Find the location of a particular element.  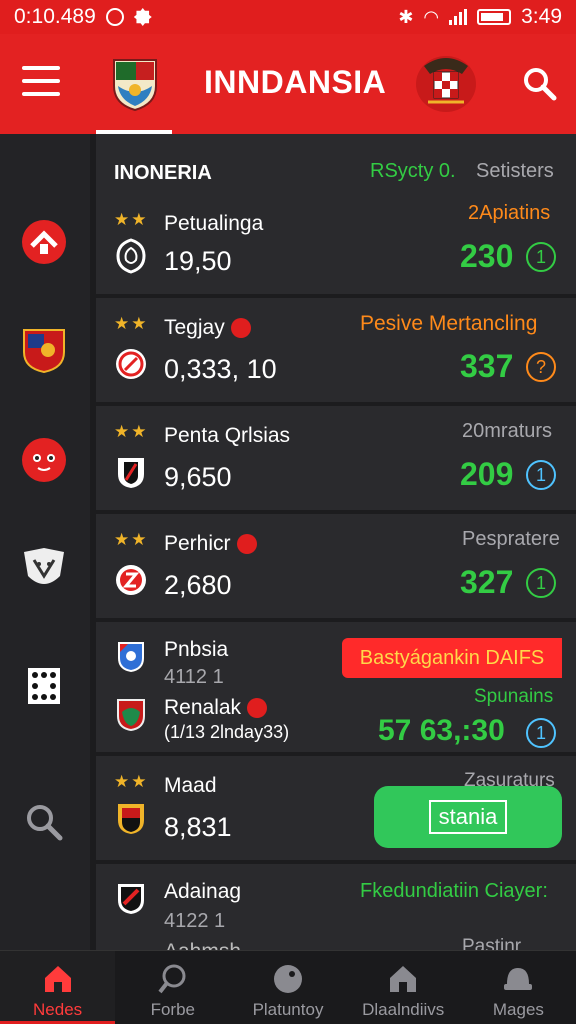

signal-icon is located at coordinates (458, 17).